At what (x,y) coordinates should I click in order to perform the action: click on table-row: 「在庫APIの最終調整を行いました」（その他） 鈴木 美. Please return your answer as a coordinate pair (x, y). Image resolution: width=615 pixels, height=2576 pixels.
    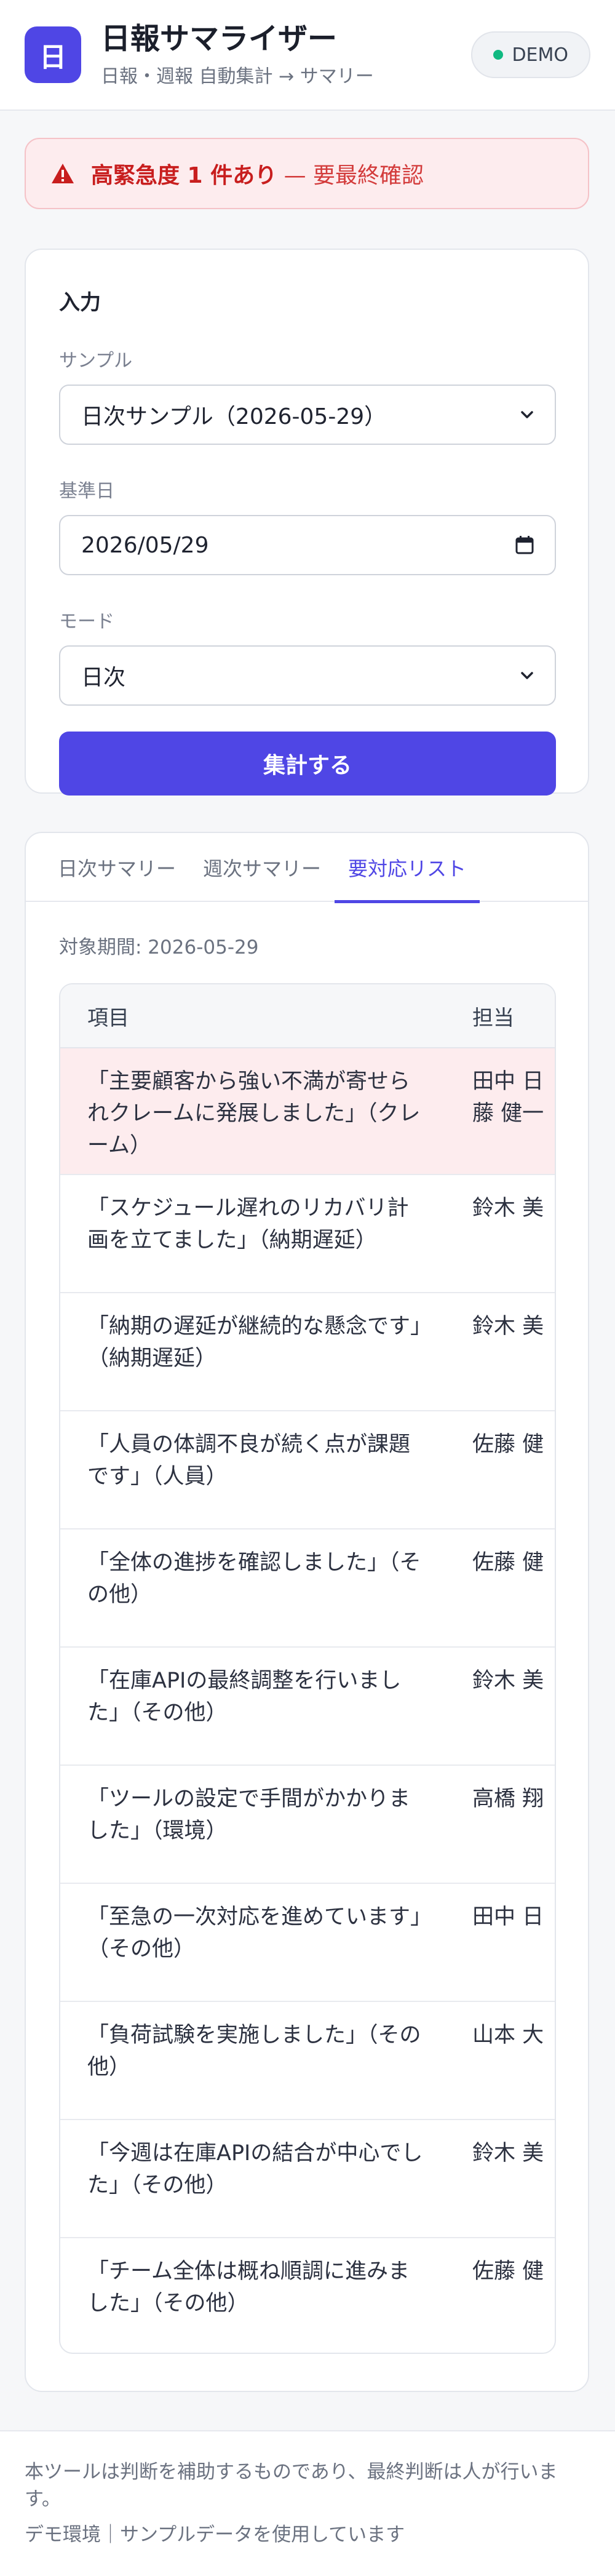
    Looking at the image, I should click on (307, 1707).